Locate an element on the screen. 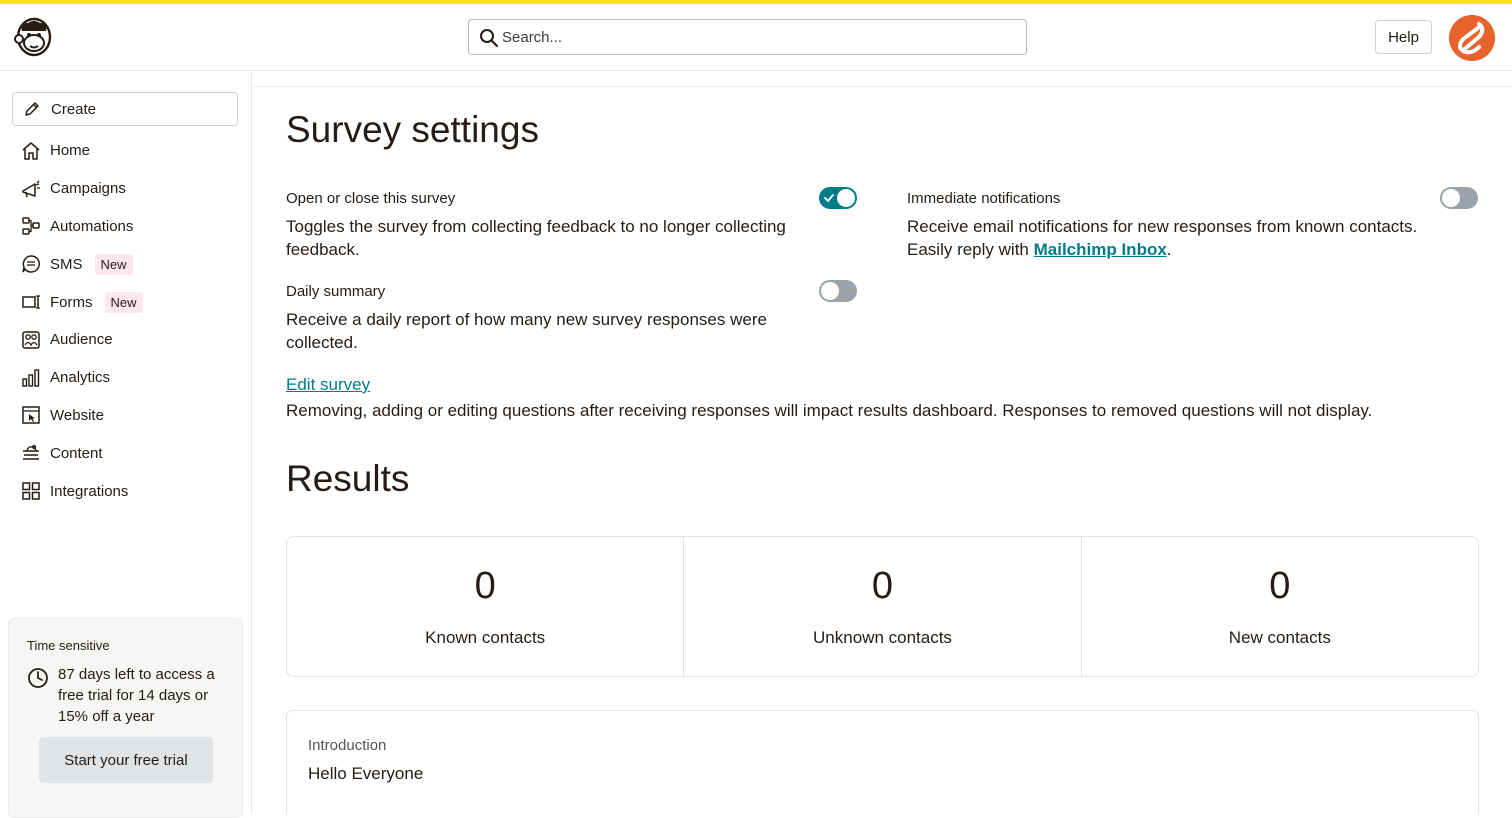 Image resolution: width=1512 pixels, height=818 pixels. sidebar-item-content: Content is located at coordinates (126, 453).